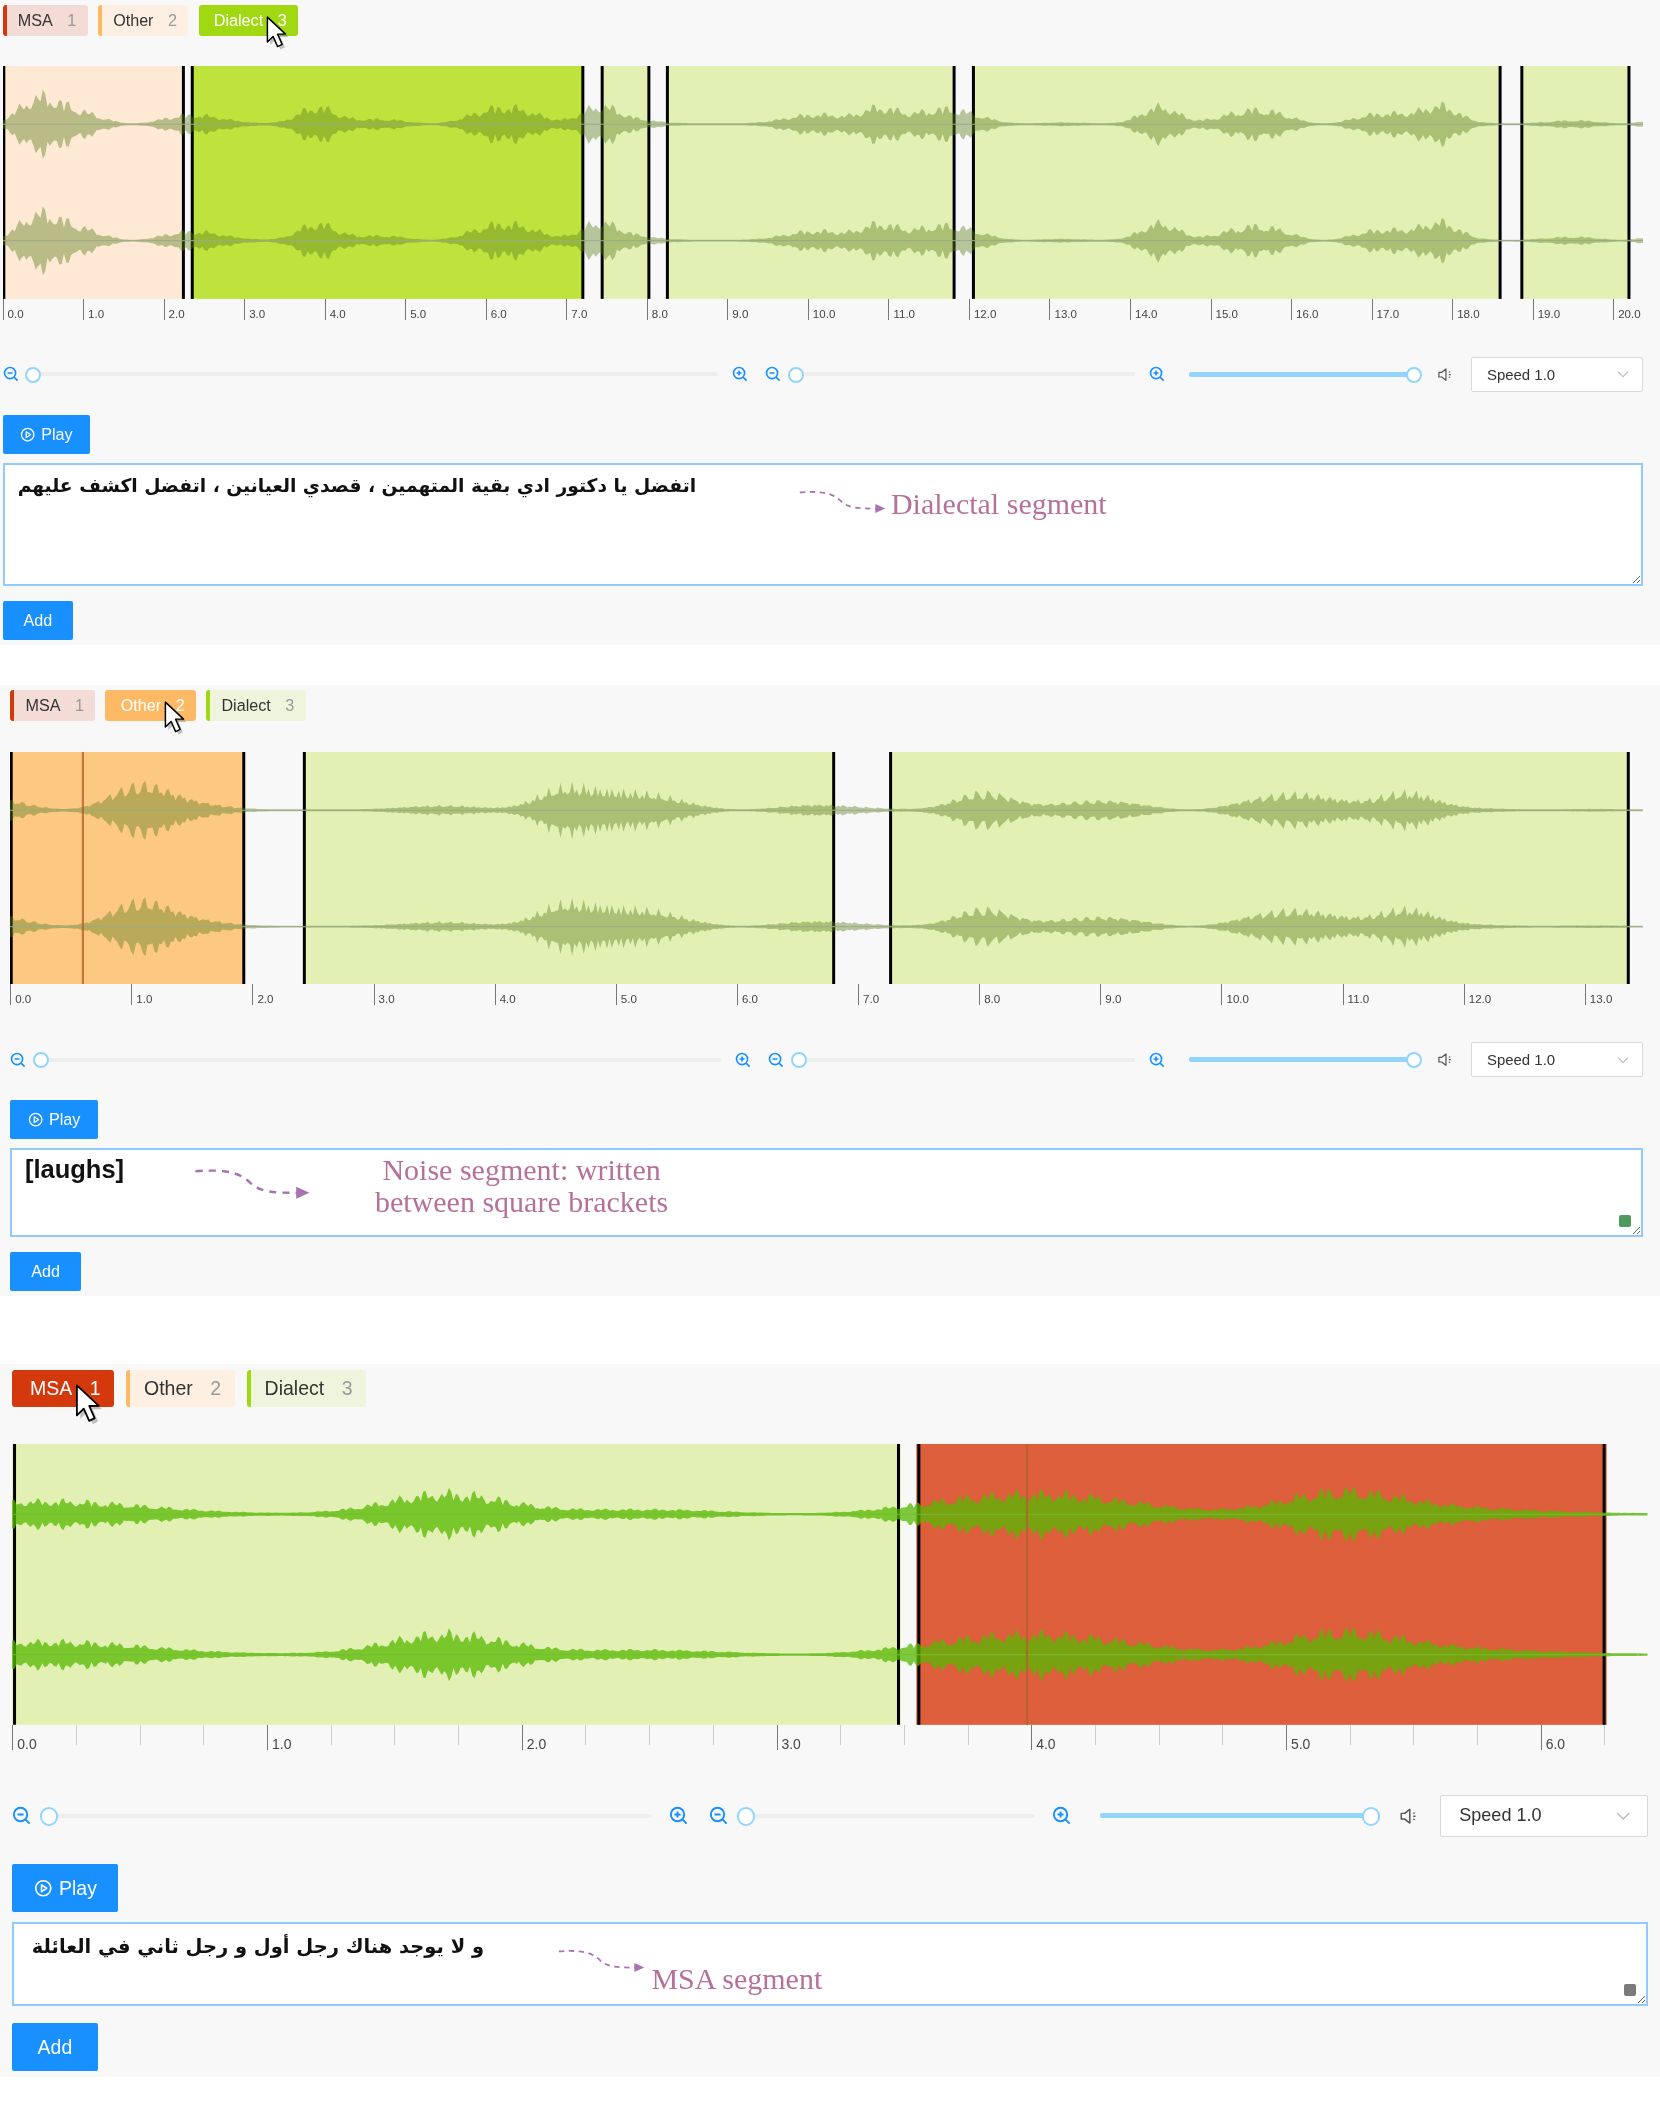 The width and height of the screenshot is (1660, 2122). Describe the element at coordinates (998, 503) in the screenshot. I see `annotation-note: Dialectal segment` at that location.